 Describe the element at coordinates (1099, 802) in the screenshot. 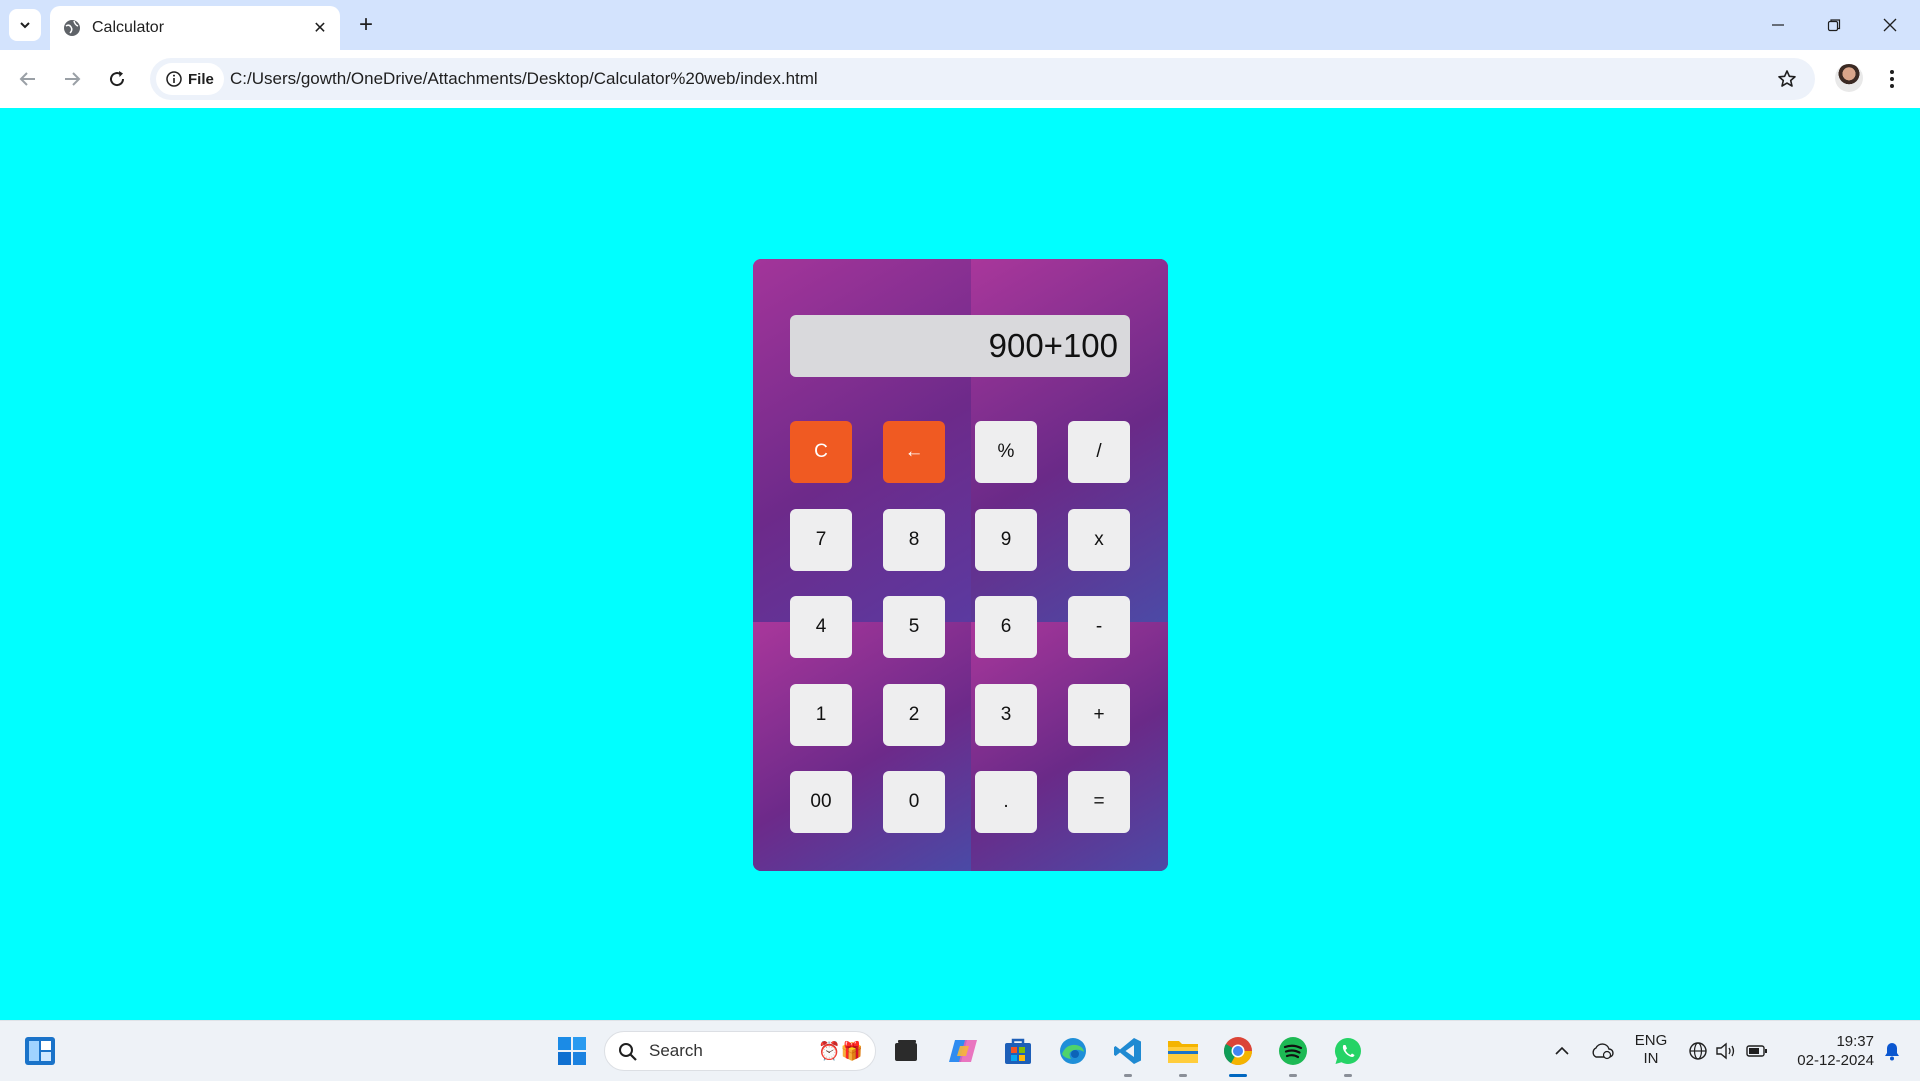

I see `equals-button: =` at that location.